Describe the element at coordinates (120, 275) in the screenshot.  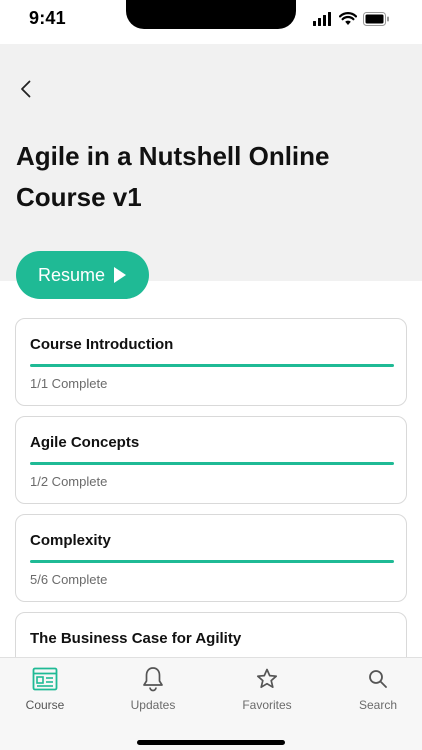
I see `play-icon` at that location.